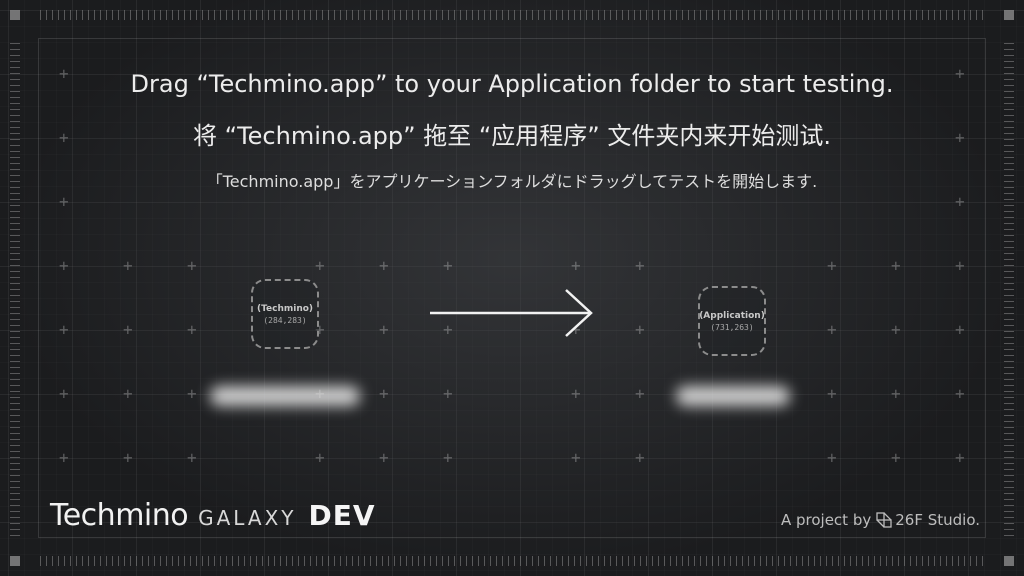 Image resolution: width=1024 pixels, height=576 pixels. What do you see at coordinates (937, 520) in the screenshot?
I see `credit-studio: 26F Studio.` at bounding box center [937, 520].